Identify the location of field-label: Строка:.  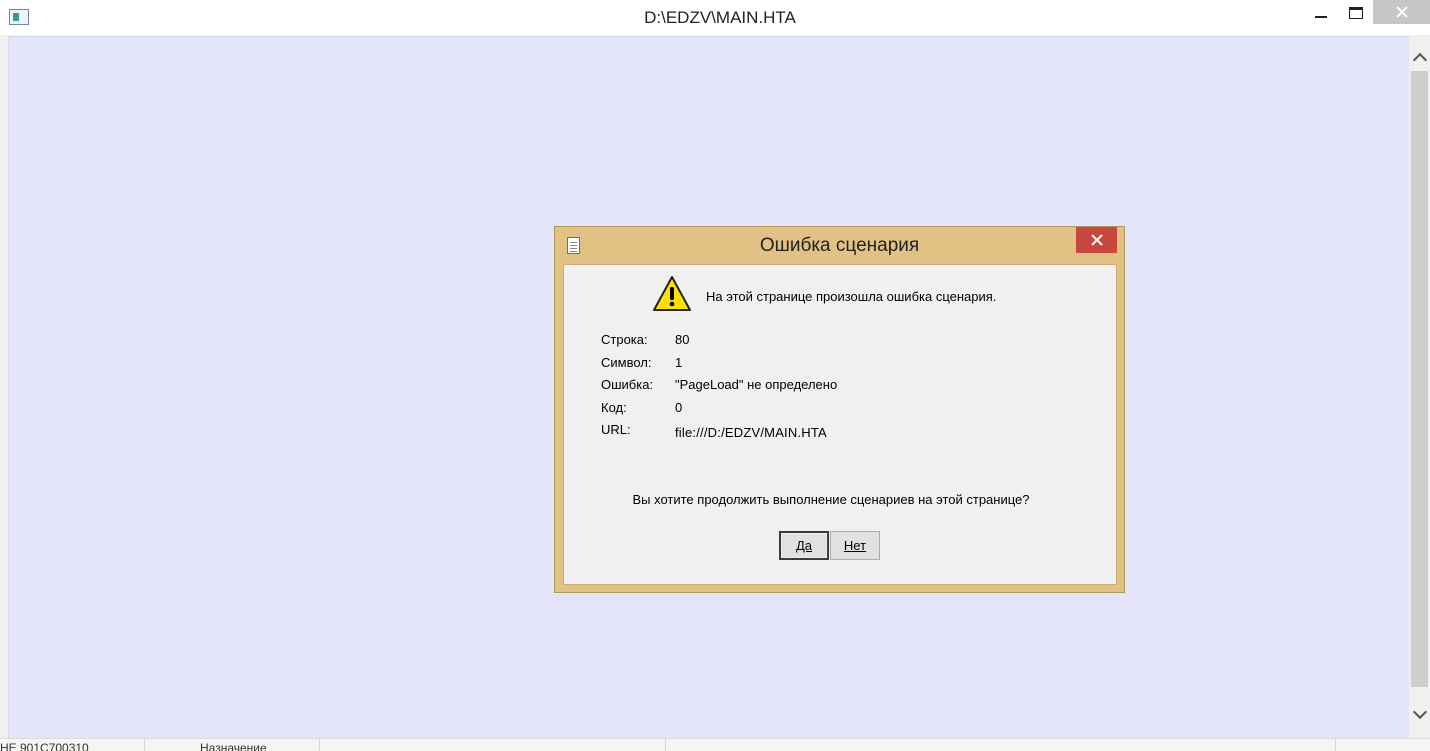
(624, 339).